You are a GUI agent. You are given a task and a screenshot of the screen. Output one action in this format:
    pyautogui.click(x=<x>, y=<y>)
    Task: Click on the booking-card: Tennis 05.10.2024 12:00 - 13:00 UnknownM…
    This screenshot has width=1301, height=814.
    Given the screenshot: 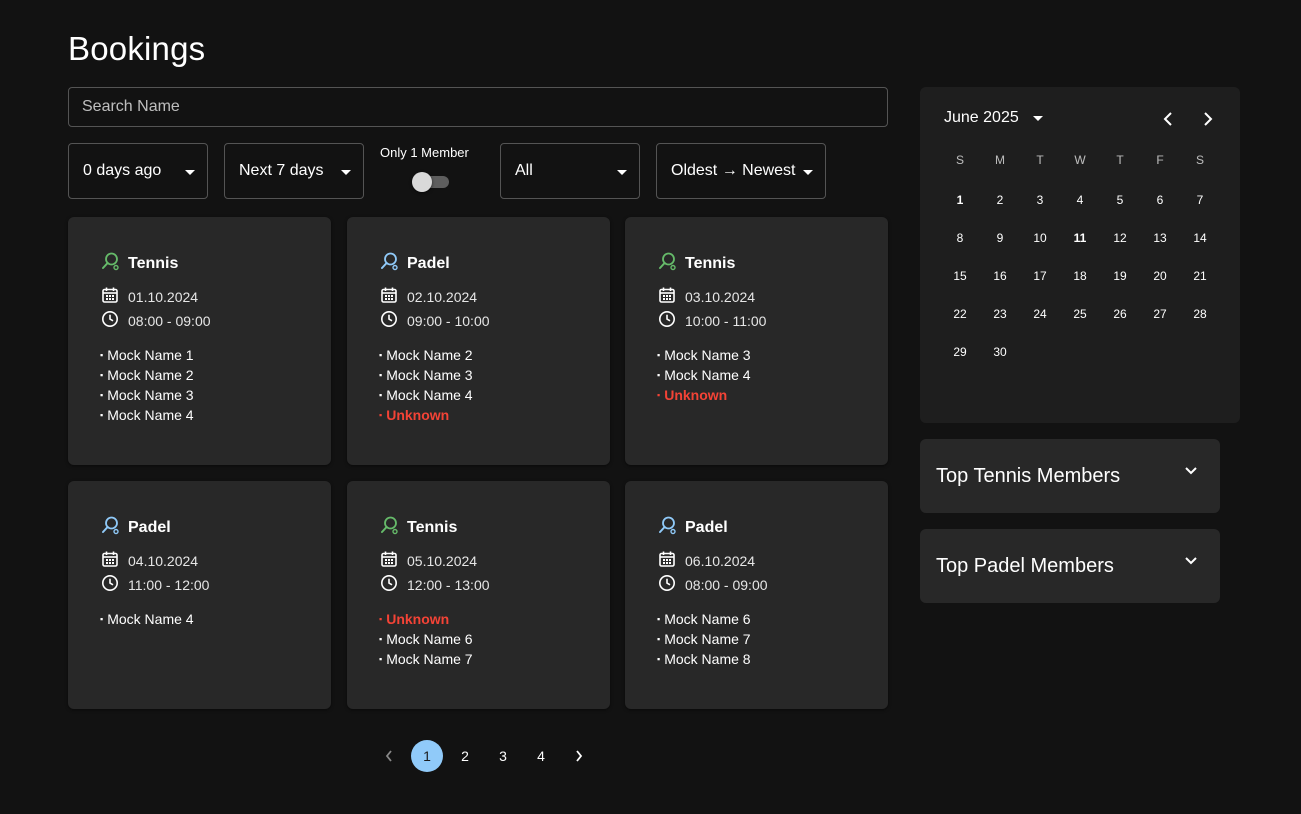 What is the action you would take?
    pyautogui.click(x=478, y=595)
    